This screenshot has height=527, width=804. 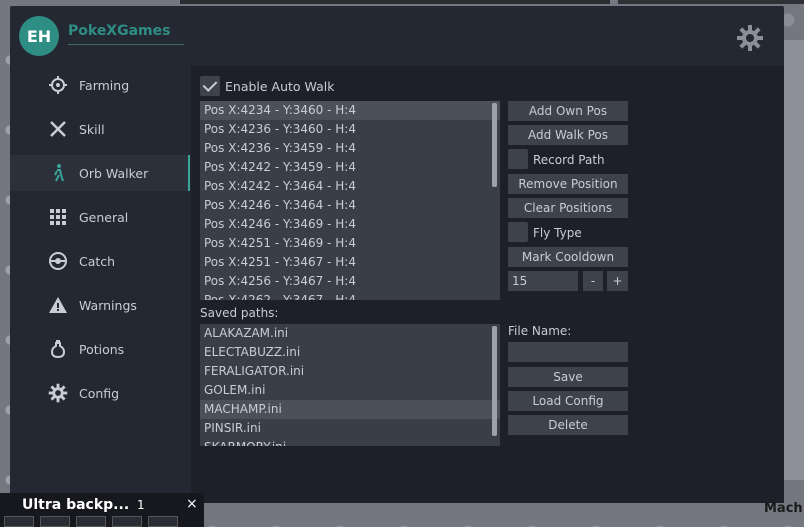 I want to click on sidebar-item-catch: Catch, so click(x=100, y=261).